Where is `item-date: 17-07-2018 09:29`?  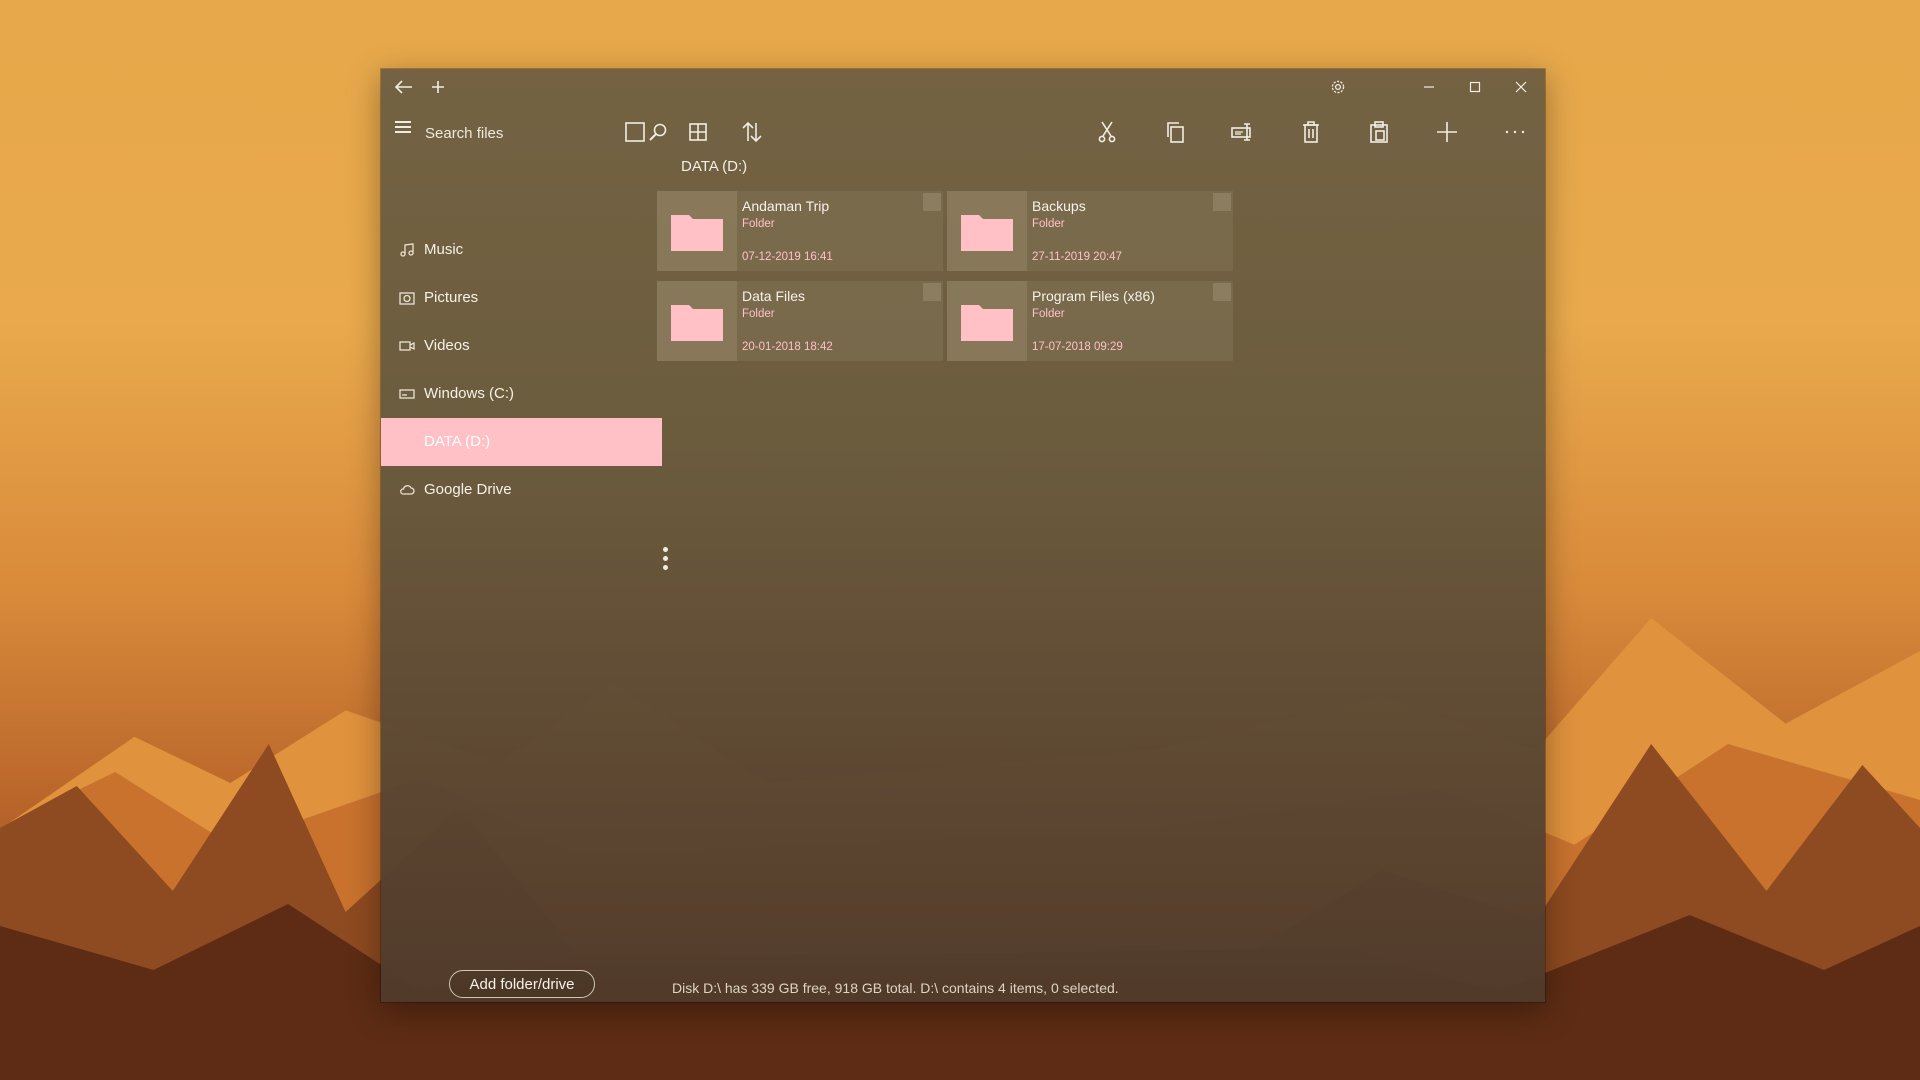
item-date: 17-07-2018 09:29 is located at coordinates (1077, 347).